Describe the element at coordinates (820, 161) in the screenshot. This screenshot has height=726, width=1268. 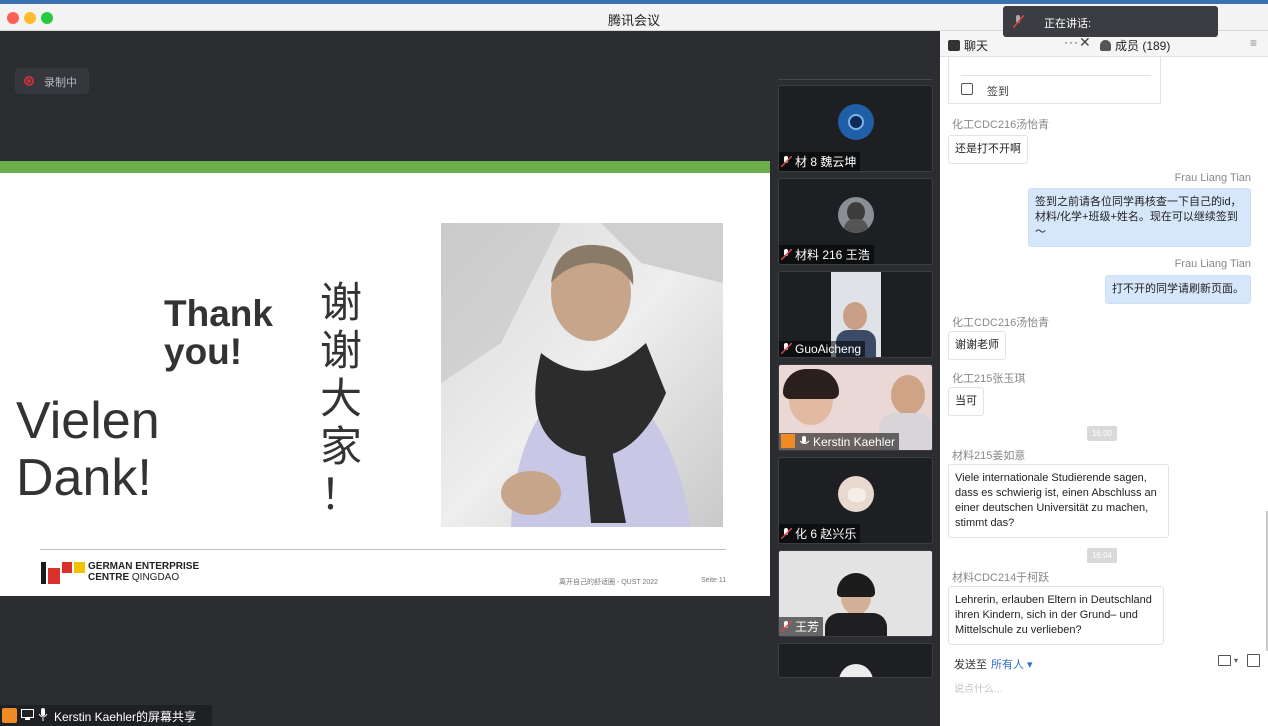
I see `participant-name: 材 8 魏云坤` at that location.